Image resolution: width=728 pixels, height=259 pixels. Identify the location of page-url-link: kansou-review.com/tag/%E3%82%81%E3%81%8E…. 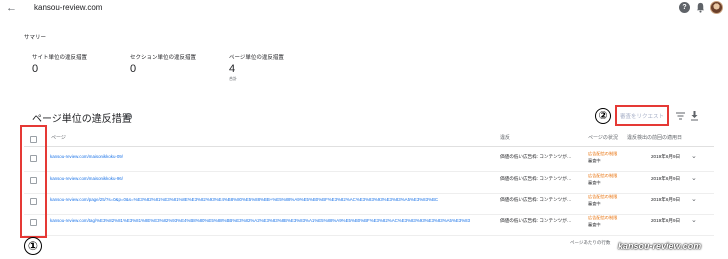
(260, 220).